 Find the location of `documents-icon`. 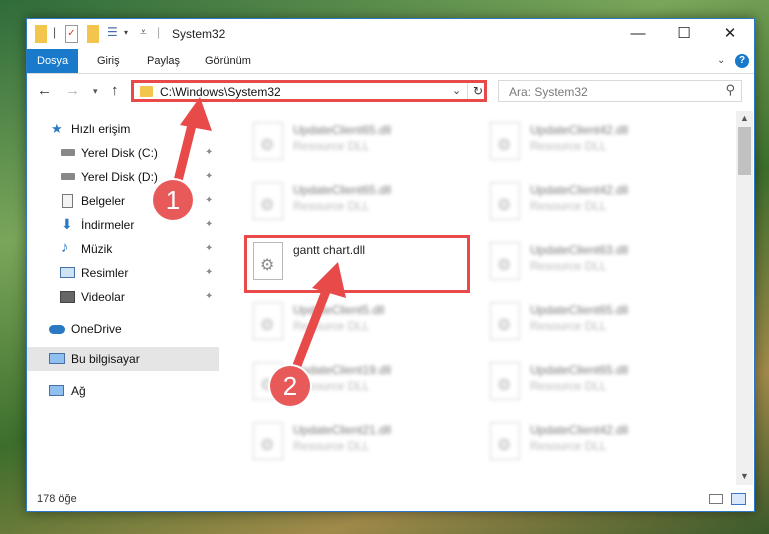

documents-icon is located at coordinates (67, 201).